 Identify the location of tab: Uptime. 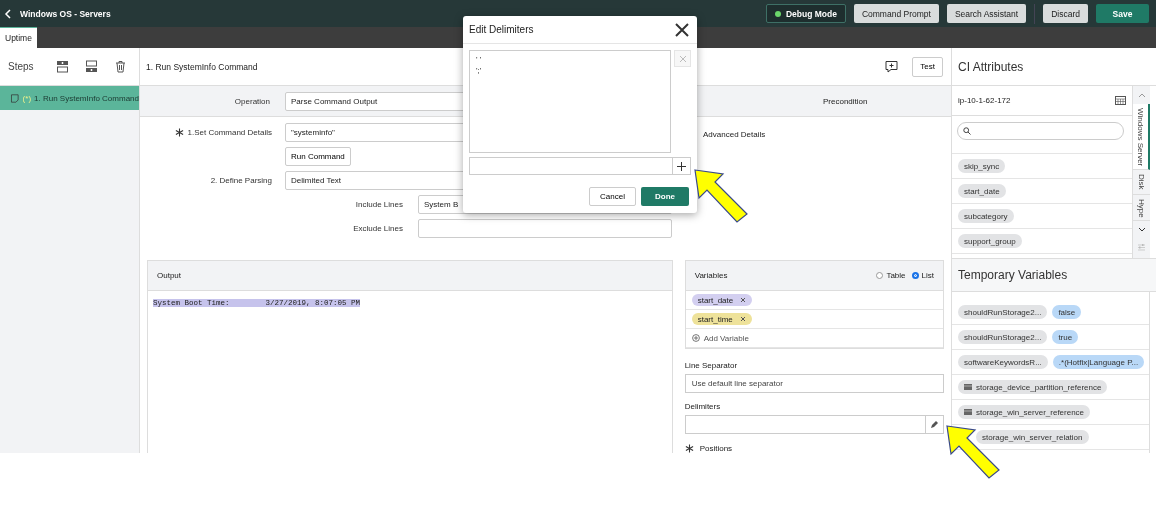
(18, 37).